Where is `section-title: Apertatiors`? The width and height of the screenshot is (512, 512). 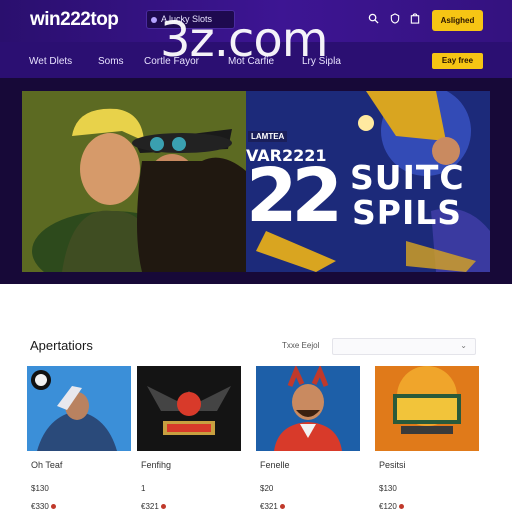 section-title: Apertatiors is located at coordinates (61, 345).